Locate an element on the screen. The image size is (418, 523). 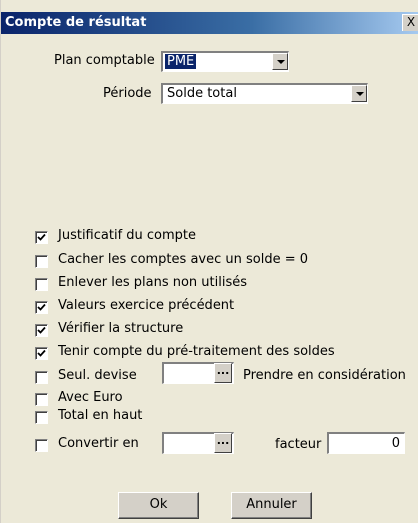
periode-label: Période is located at coordinates (127, 93).